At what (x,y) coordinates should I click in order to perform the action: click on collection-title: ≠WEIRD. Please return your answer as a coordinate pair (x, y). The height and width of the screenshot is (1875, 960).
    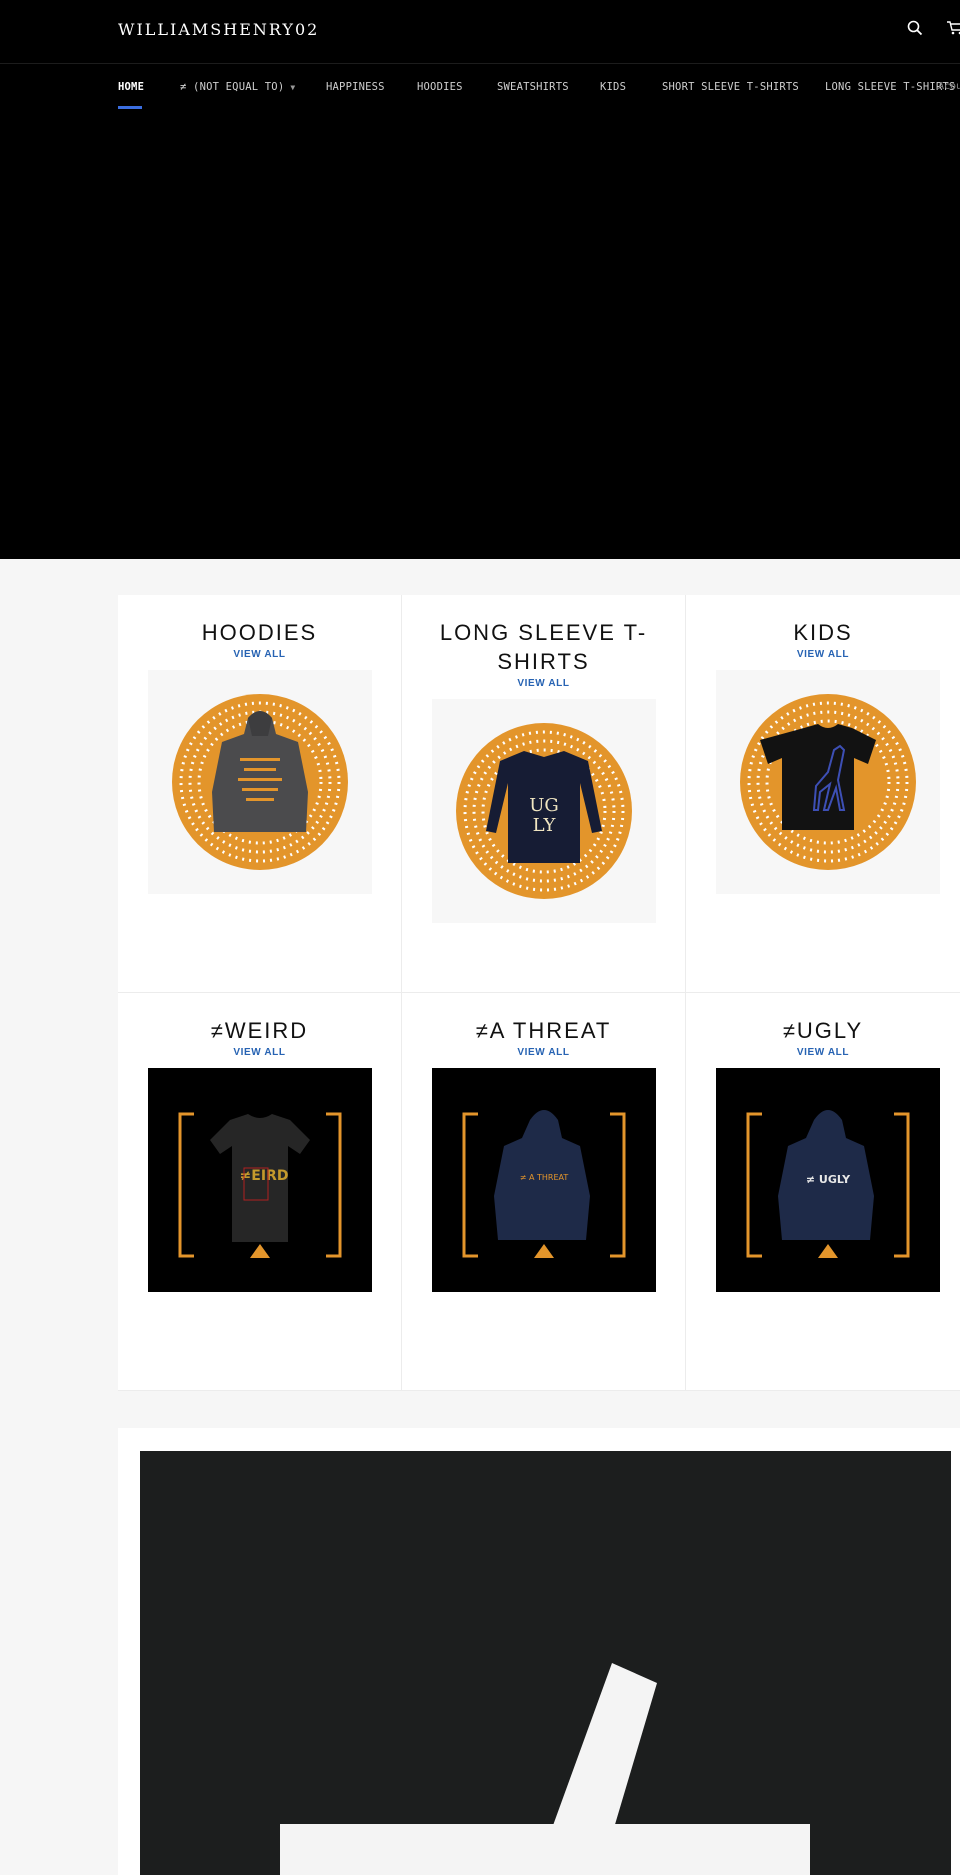
    Looking at the image, I should click on (259, 1030).